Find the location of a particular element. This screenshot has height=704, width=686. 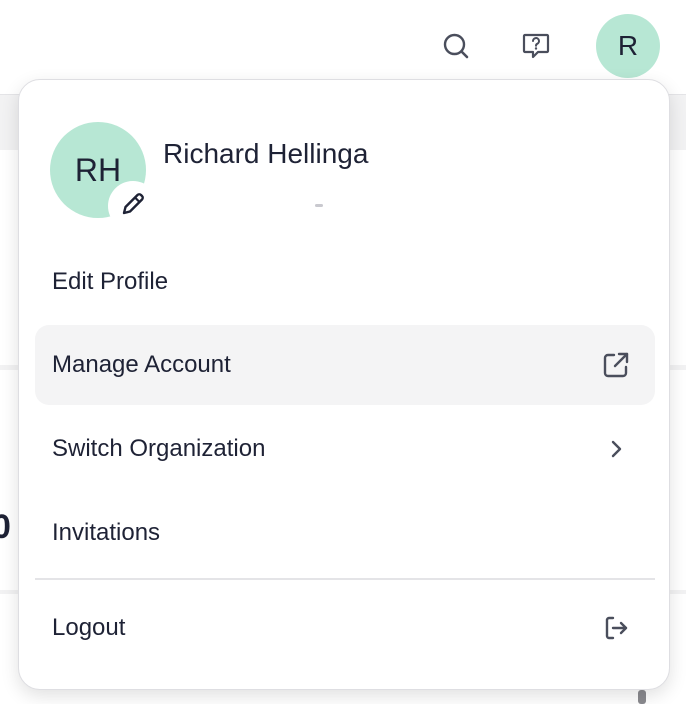

menu-item-invitations: Invitations is located at coordinates (345, 533).